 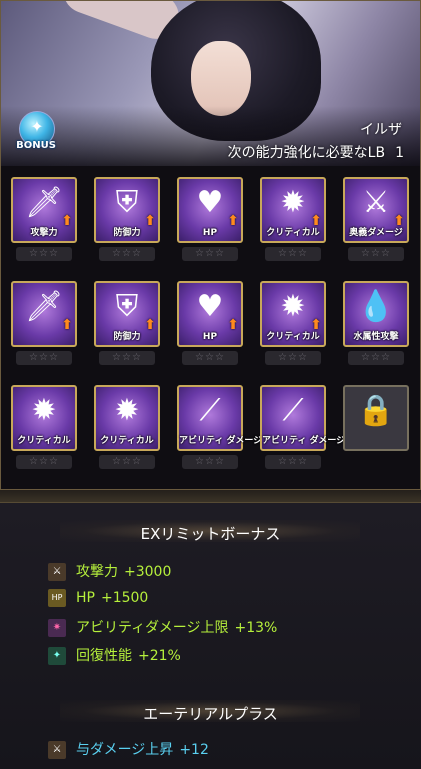 I want to click on bonus-label: BONUS, so click(x=36, y=145).